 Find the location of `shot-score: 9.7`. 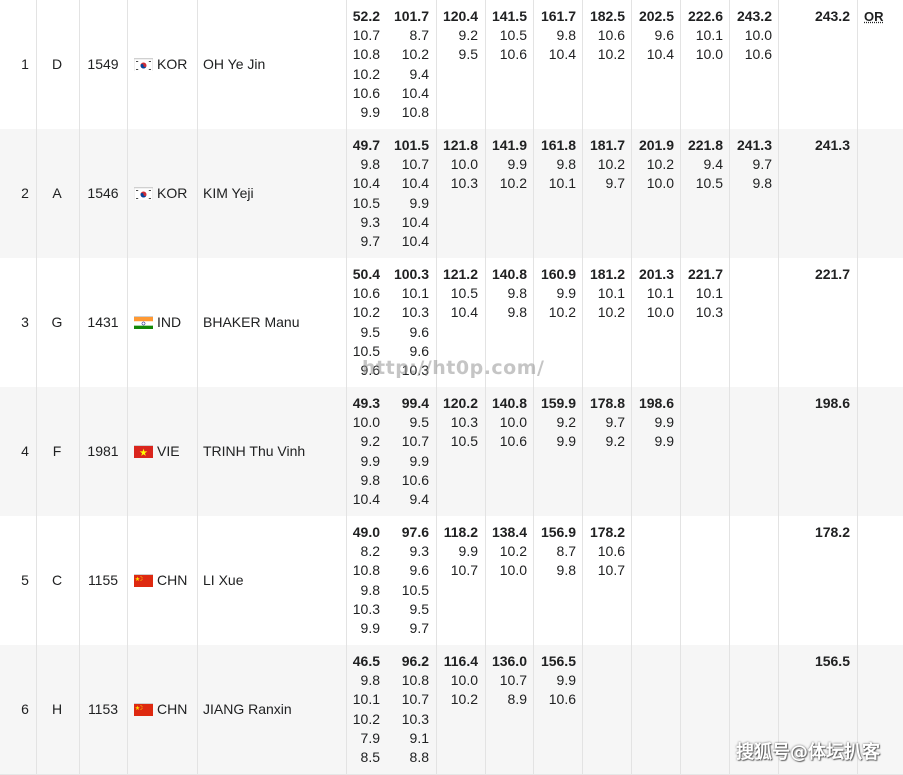

shot-score: 9.7 is located at coordinates (762, 164).